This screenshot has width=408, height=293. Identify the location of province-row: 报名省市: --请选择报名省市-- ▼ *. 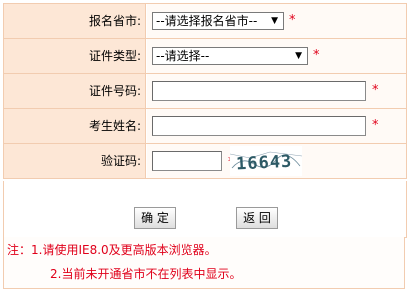
(205, 21).